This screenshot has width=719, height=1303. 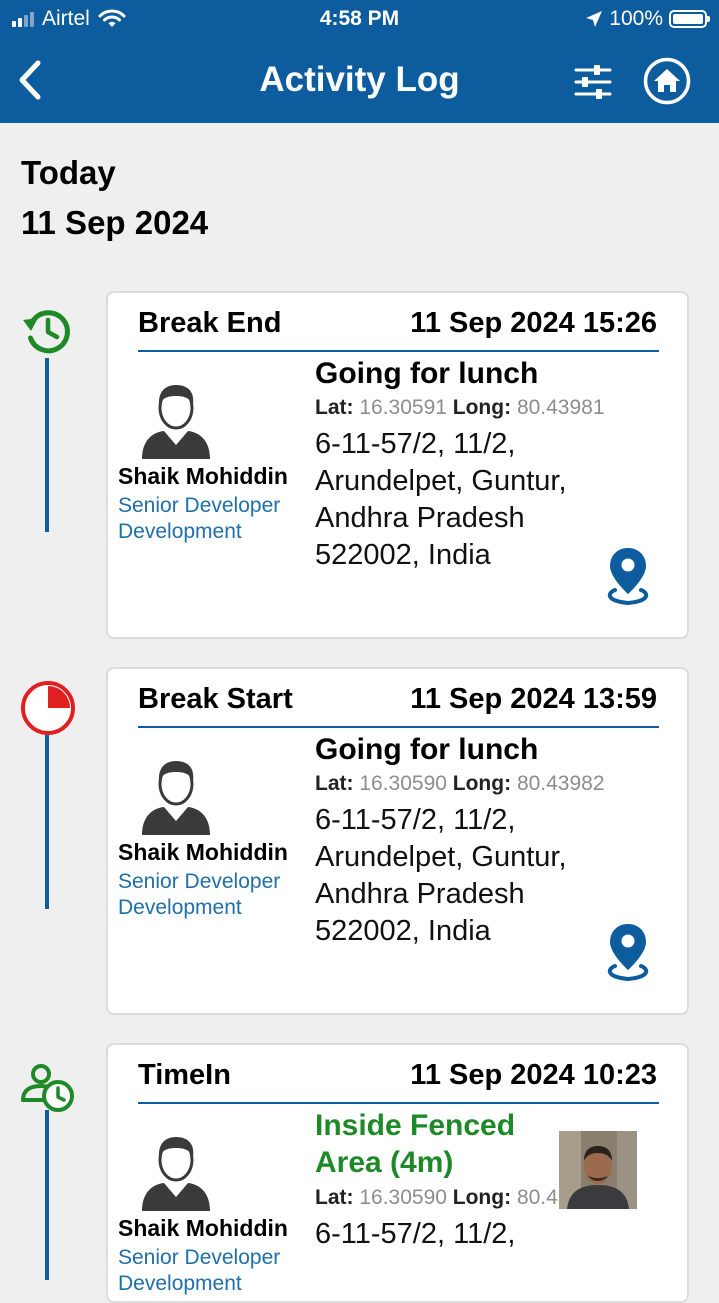 What do you see at coordinates (403, 407) in the screenshot?
I see `latitude-value: 16.30591` at bounding box center [403, 407].